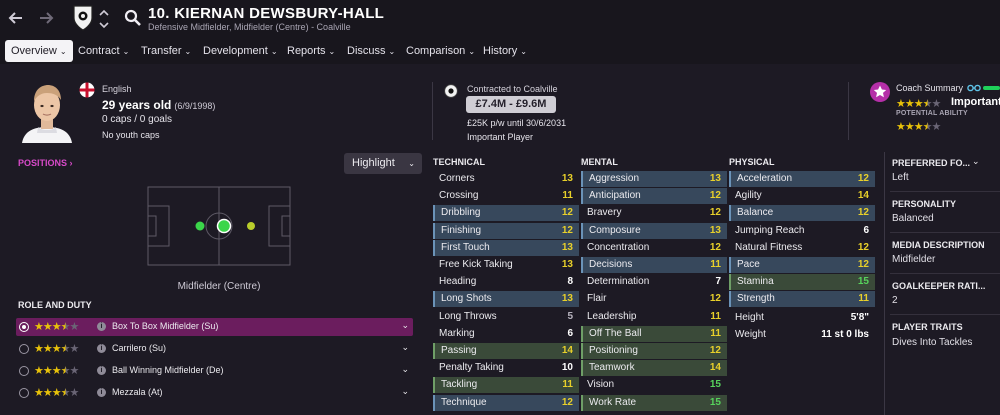 This screenshot has height=415, width=1000. I want to click on tab-contract: Contract ⌄, so click(103, 51).